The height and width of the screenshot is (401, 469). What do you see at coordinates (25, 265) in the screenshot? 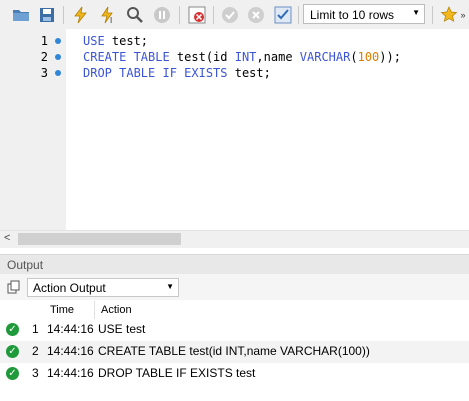
I see `output-header-label: Output` at bounding box center [25, 265].